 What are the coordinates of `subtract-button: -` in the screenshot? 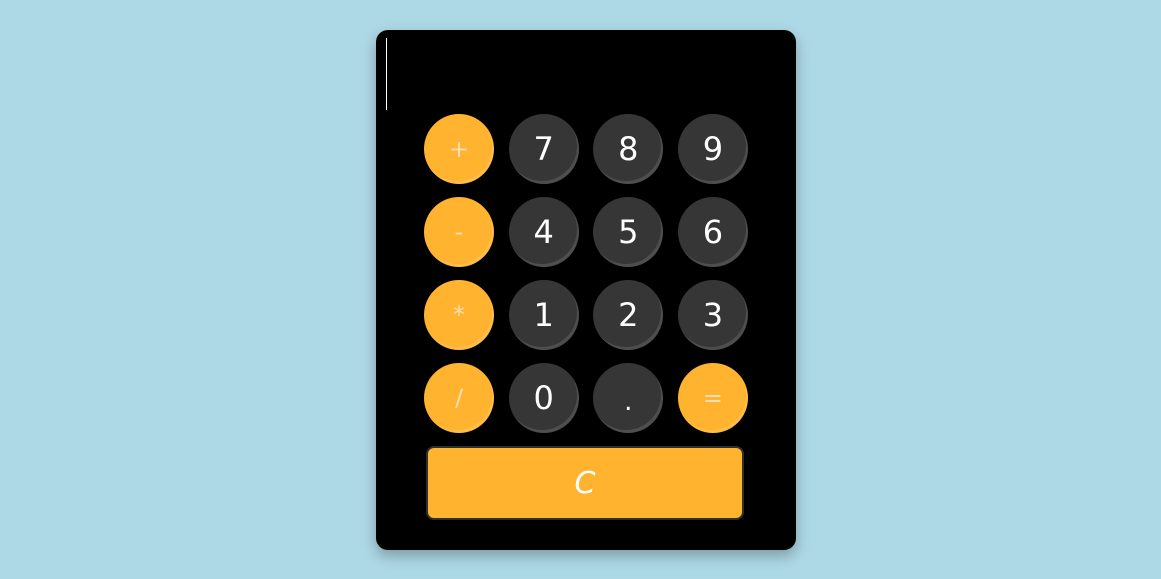 It's located at (459, 232).